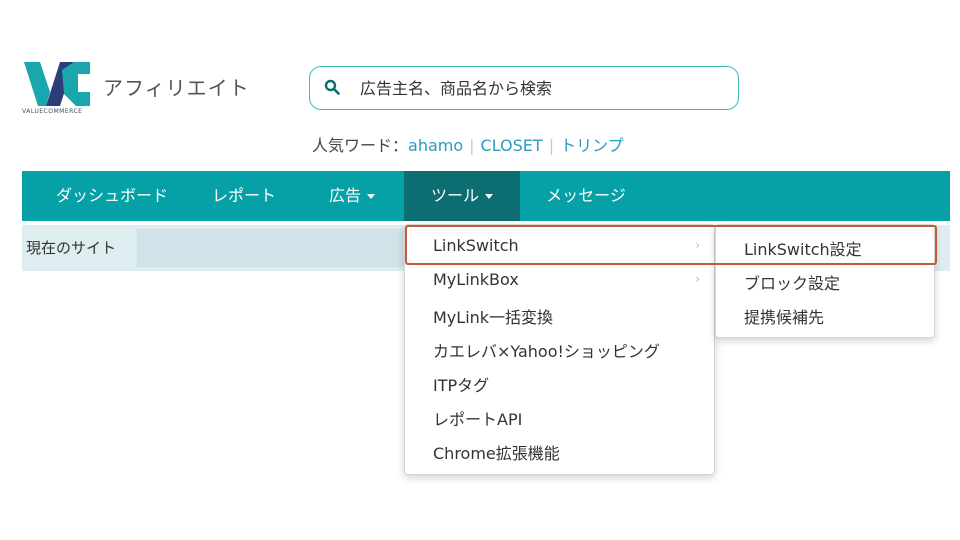  I want to click on logo-subtext: VALUECOMMERCE, so click(52, 111).